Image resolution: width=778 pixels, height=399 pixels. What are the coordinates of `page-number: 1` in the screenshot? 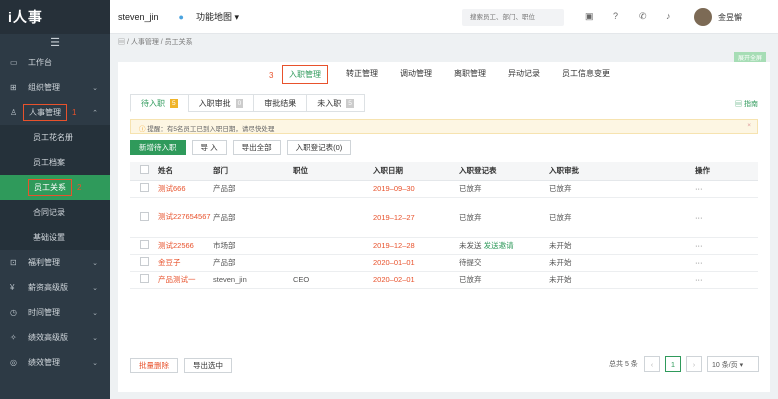 It's located at (673, 364).